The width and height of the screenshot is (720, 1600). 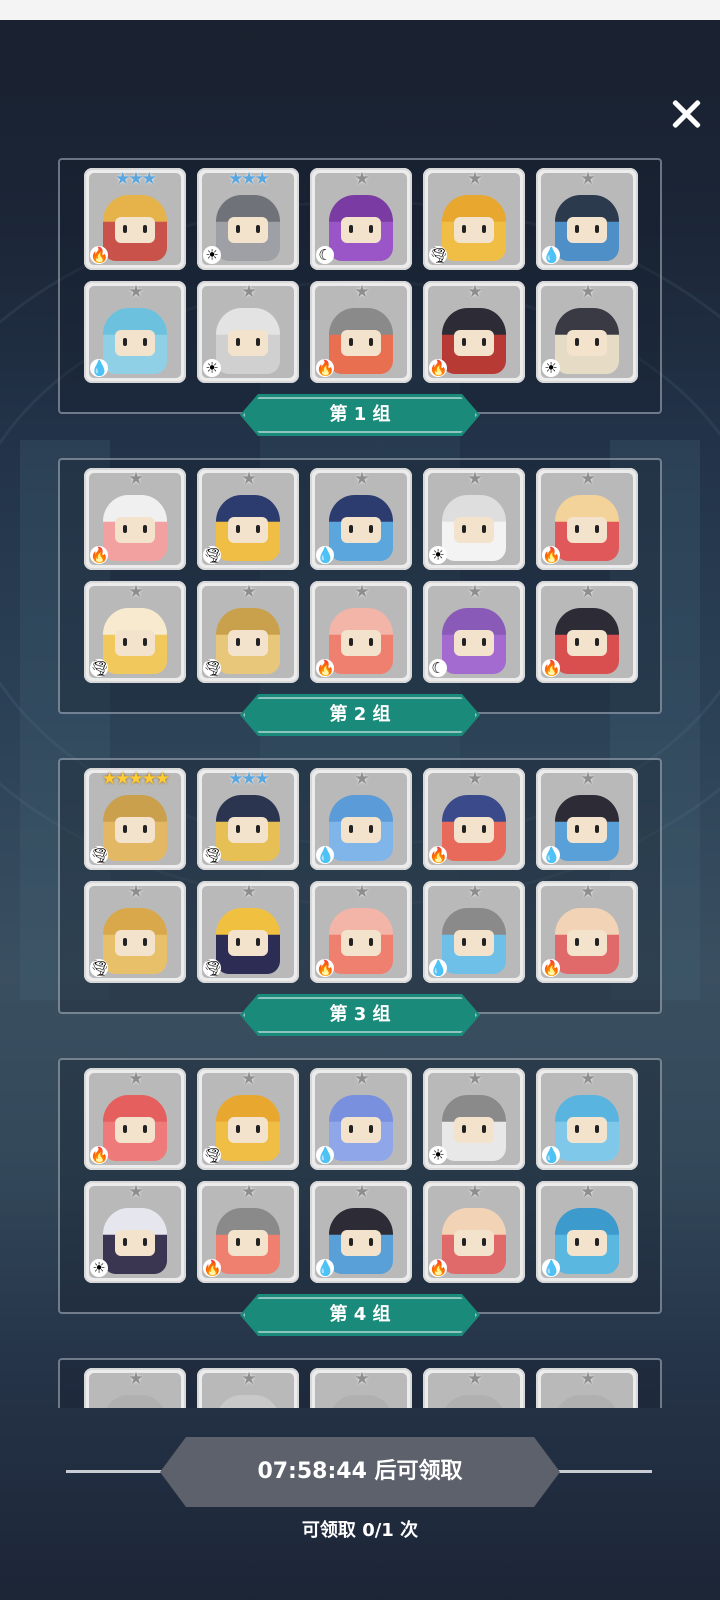 I want to click on hero-card: ★★★ 🔥, so click(x=135, y=219).